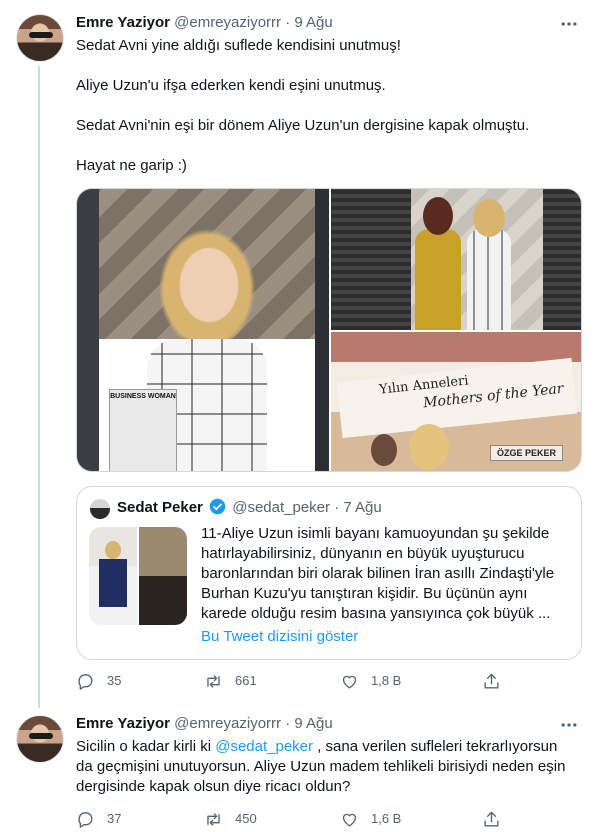  I want to click on like-button: 1,6 B, so click(370, 819).